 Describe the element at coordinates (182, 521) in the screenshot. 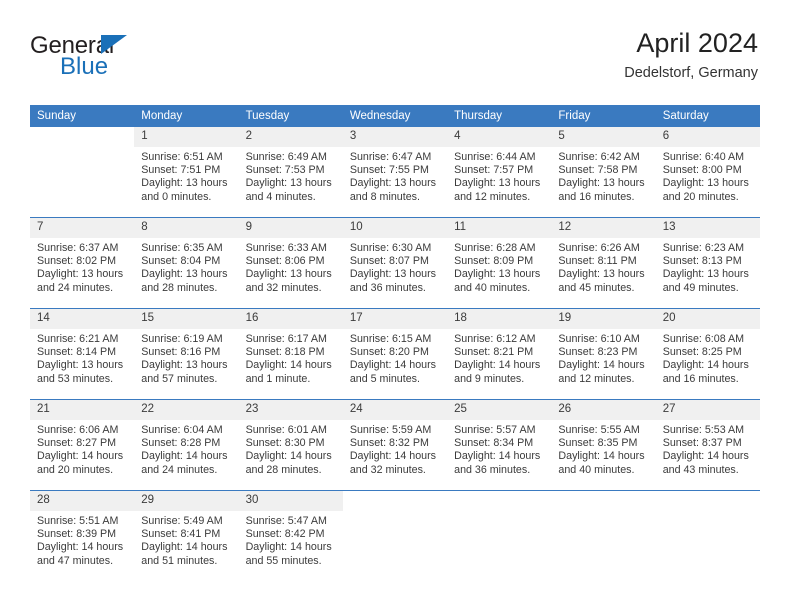

I see `day-detail-line: Sunrise: 5:49 AM` at that location.